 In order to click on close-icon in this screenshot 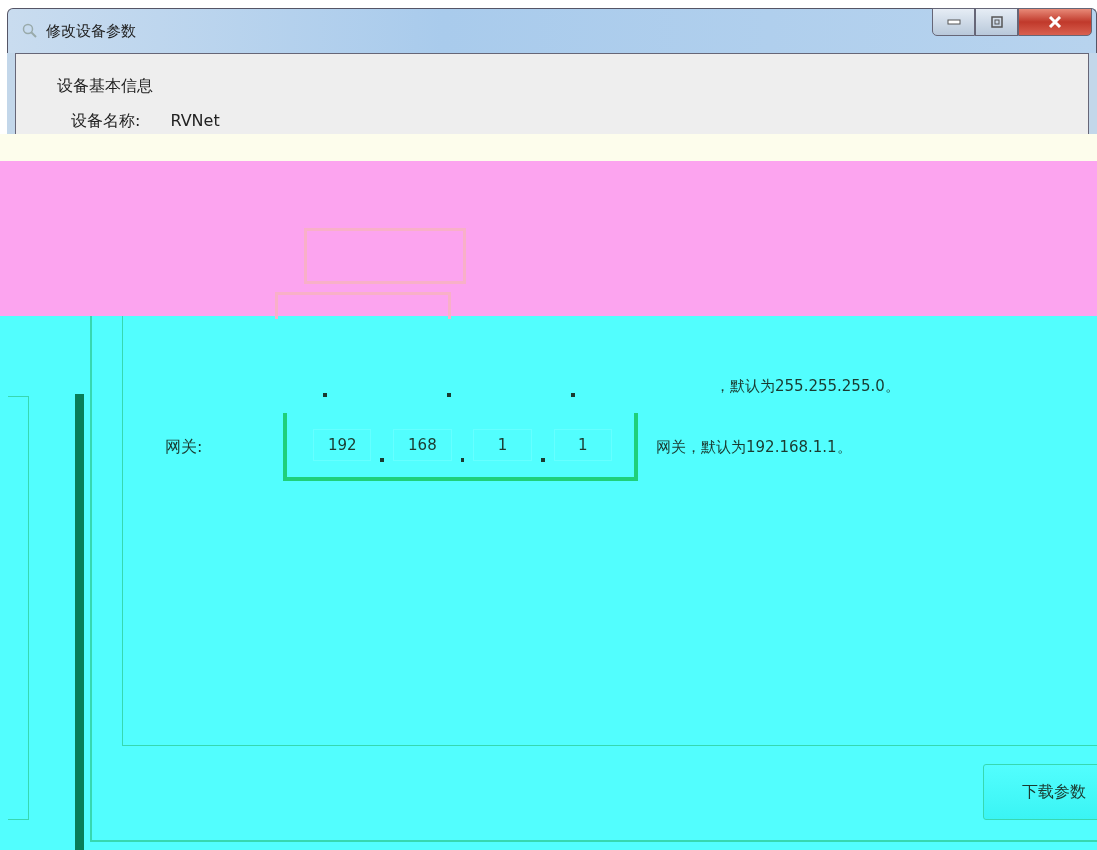, I will do `click(1055, 22)`.